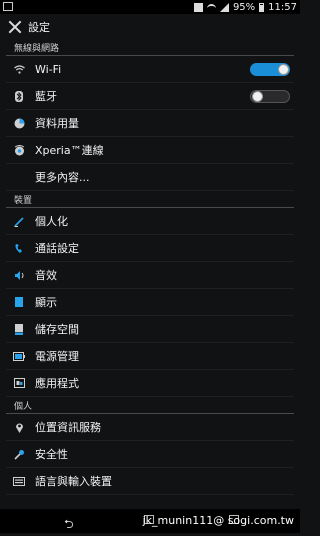  What do you see at coordinates (46, 96) in the screenshot?
I see `settings-item-label: 藍牙` at bounding box center [46, 96].